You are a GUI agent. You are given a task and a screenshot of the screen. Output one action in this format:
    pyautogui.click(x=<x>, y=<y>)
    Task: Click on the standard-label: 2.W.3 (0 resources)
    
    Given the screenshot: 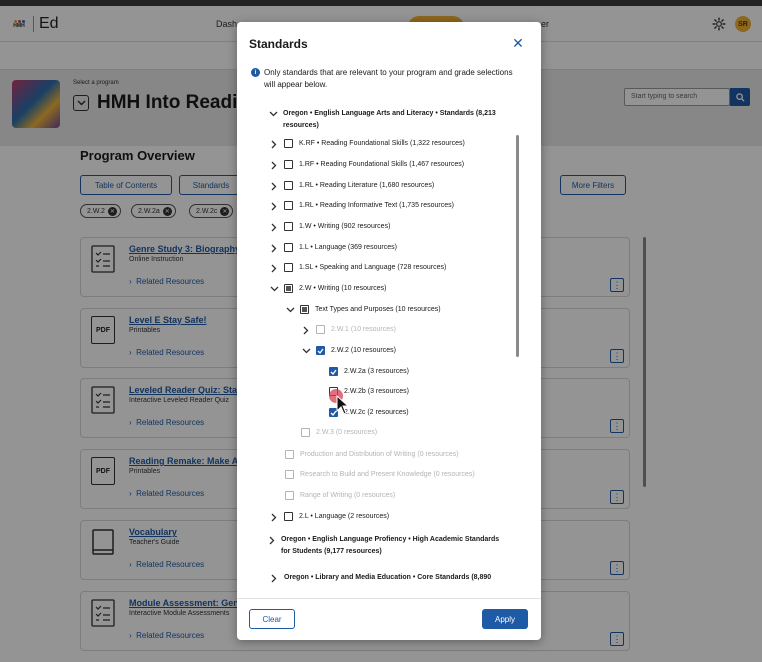 What is the action you would take?
    pyautogui.click(x=347, y=432)
    